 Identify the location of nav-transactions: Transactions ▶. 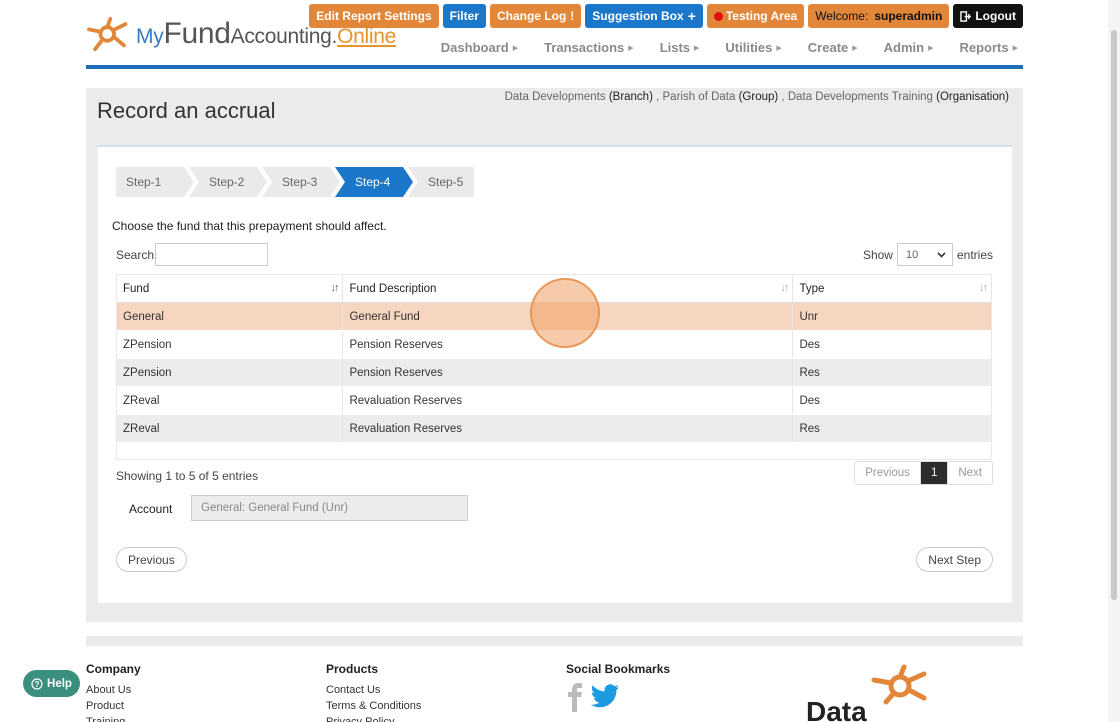
(576, 47).